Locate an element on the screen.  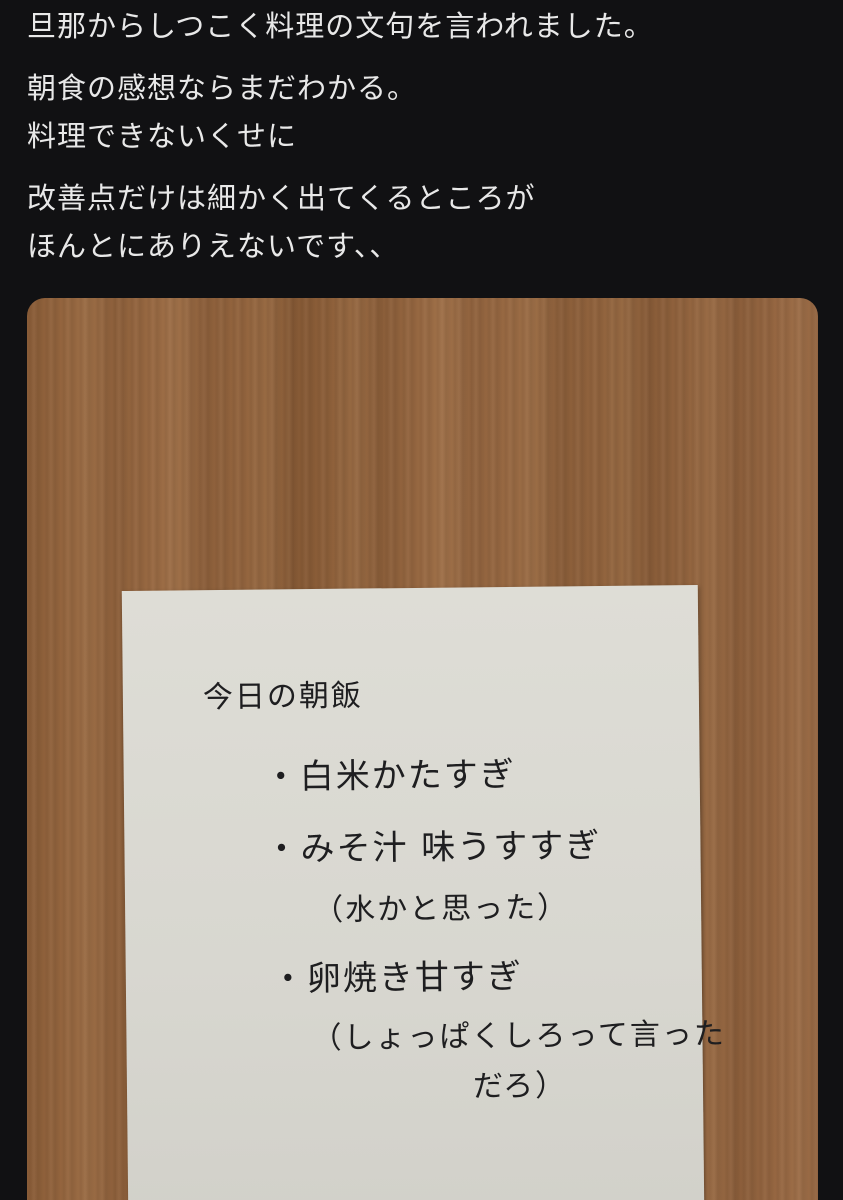
post-paragraph: 改善点だけは細かく出てくるところが ほんとにありえないです、、 is located at coordinates (427, 222).